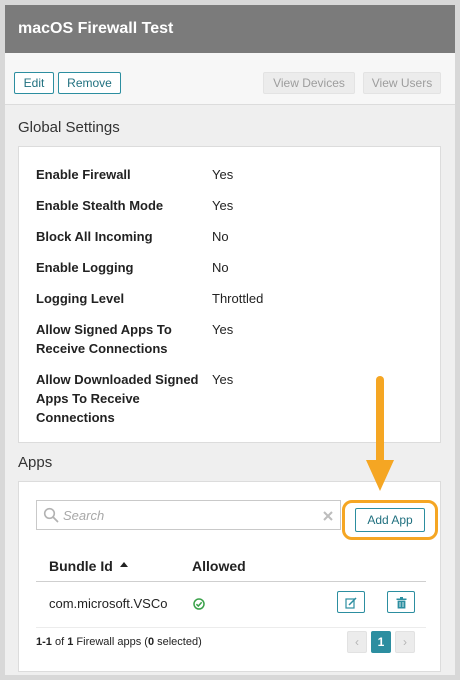 The height and width of the screenshot is (680, 460). Describe the element at coordinates (59, 642) in the screenshot. I see `of-text: of` at that location.